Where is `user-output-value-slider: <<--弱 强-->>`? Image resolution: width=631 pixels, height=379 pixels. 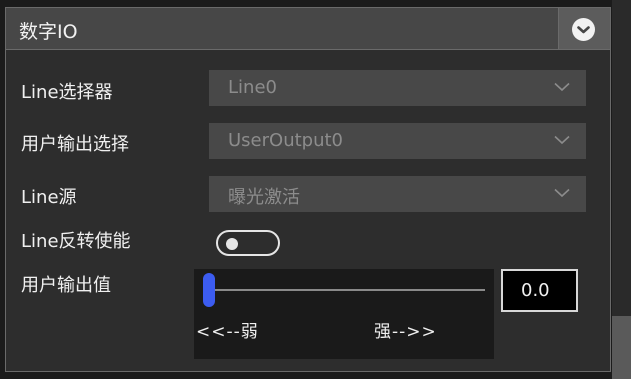
user-output-value-slider: <<--弱 强-->> is located at coordinates (344, 314).